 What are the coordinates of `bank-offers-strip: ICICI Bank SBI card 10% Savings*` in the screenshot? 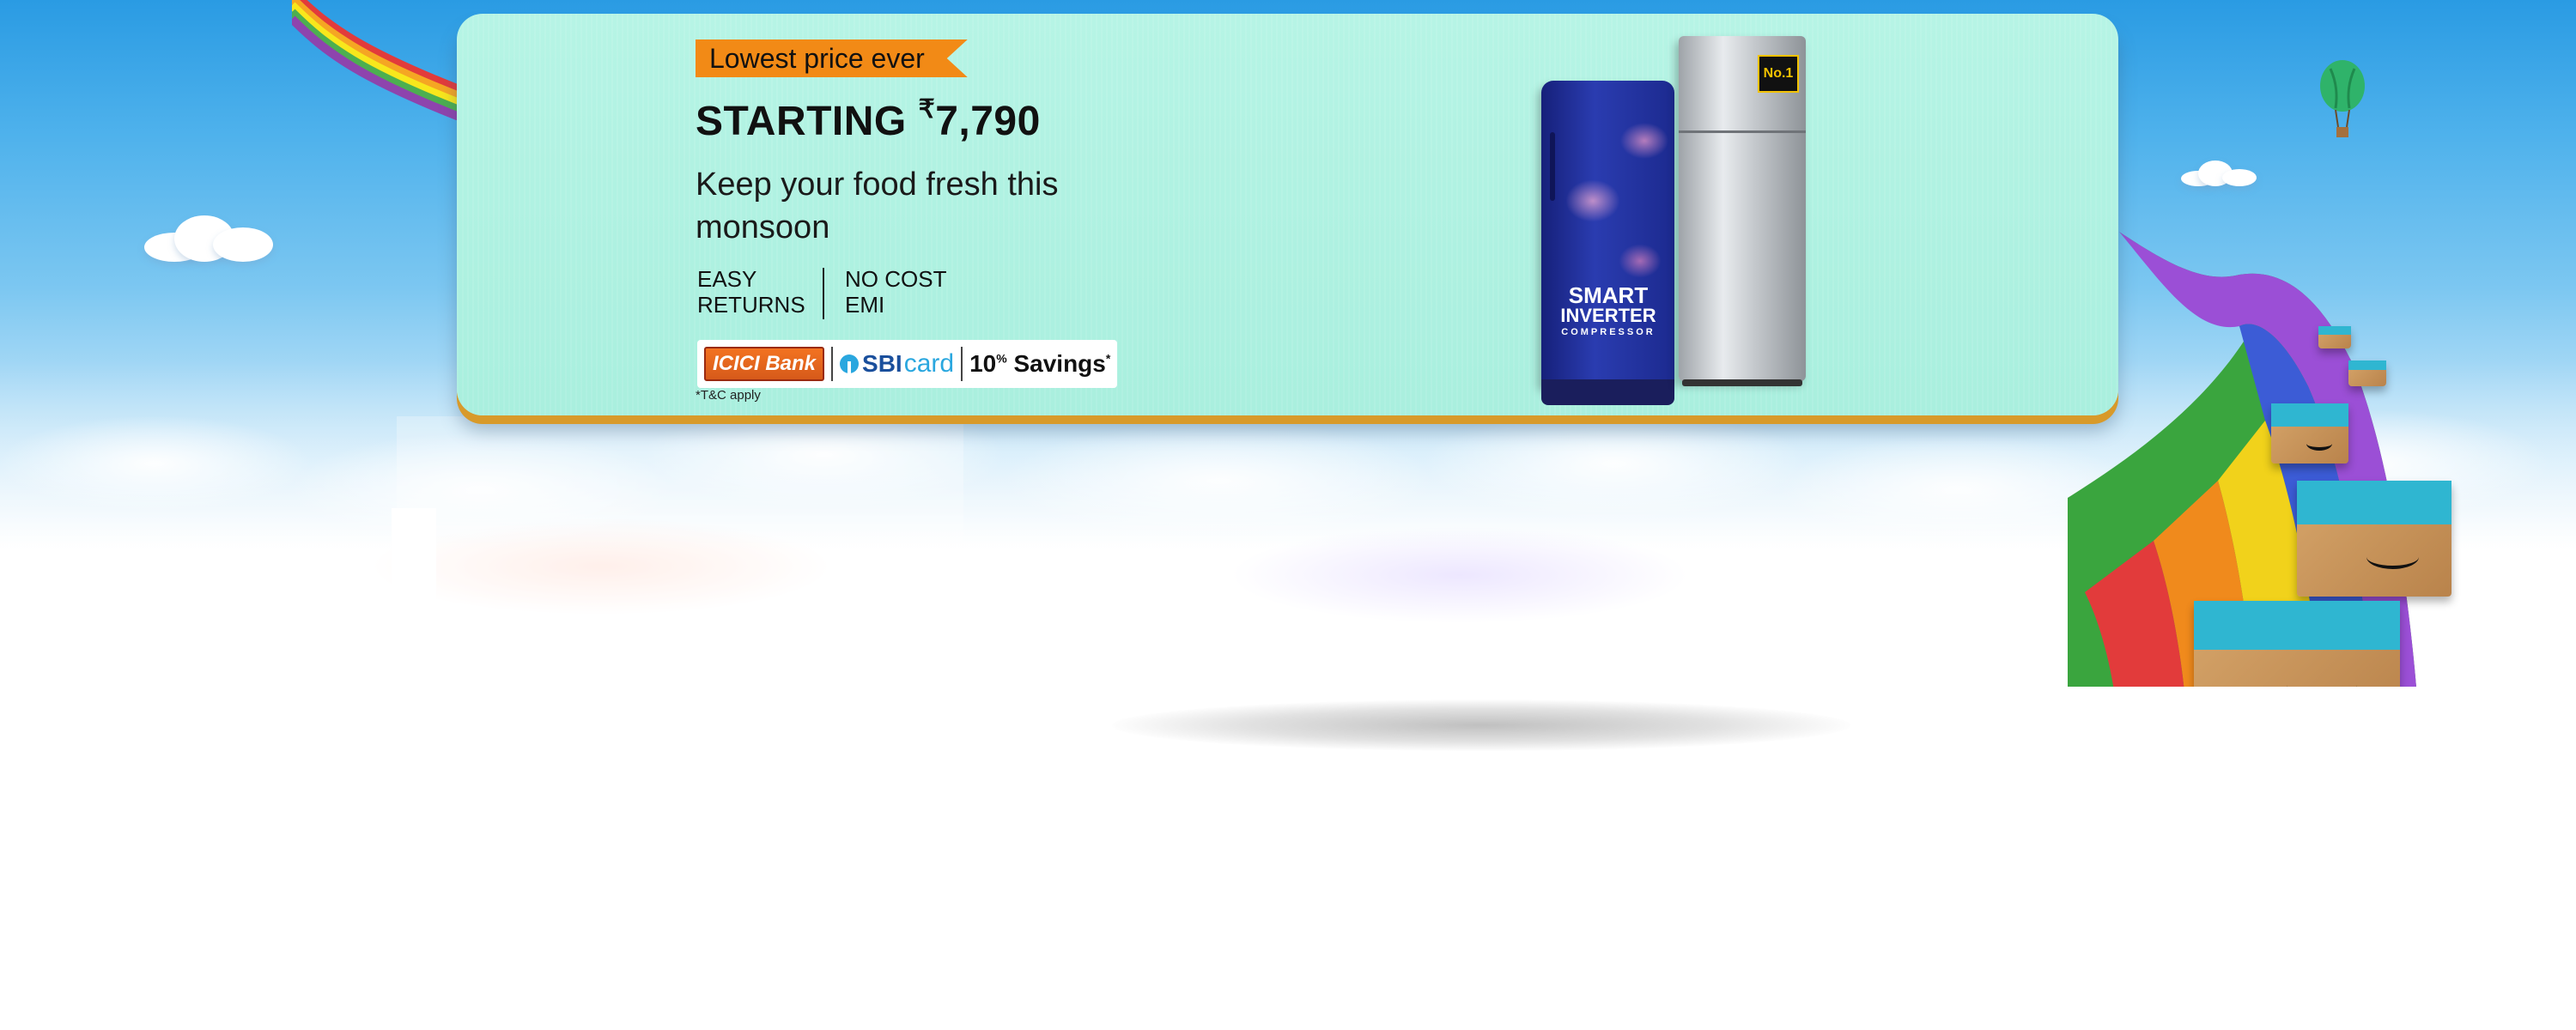 It's located at (907, 364).